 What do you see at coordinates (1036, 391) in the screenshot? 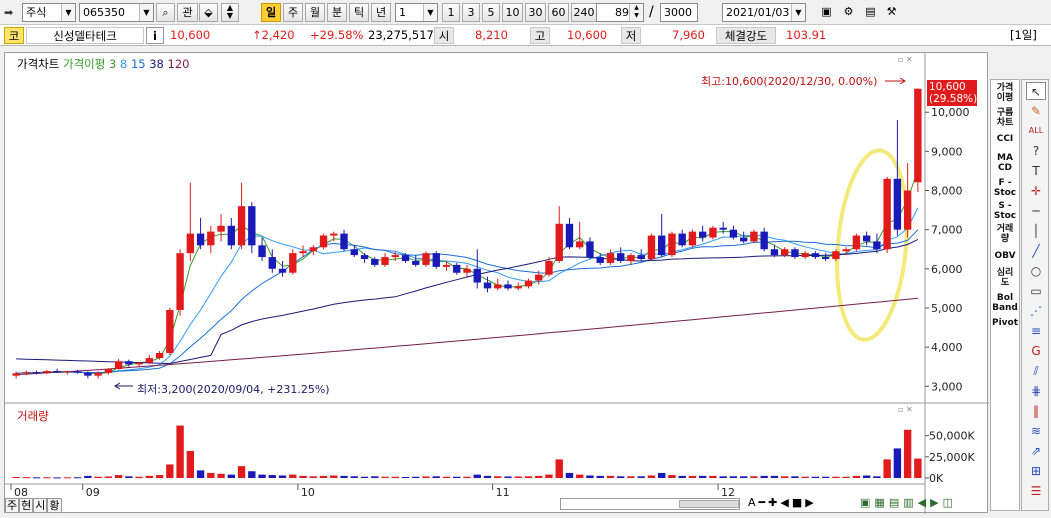
I see `pitch-icon: ⋕` at bounding box center [1036, 391].